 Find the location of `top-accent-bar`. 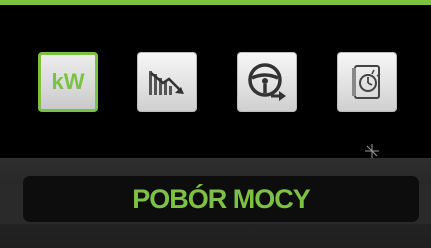

top-accent-bar is located at coordinates (215, 5).